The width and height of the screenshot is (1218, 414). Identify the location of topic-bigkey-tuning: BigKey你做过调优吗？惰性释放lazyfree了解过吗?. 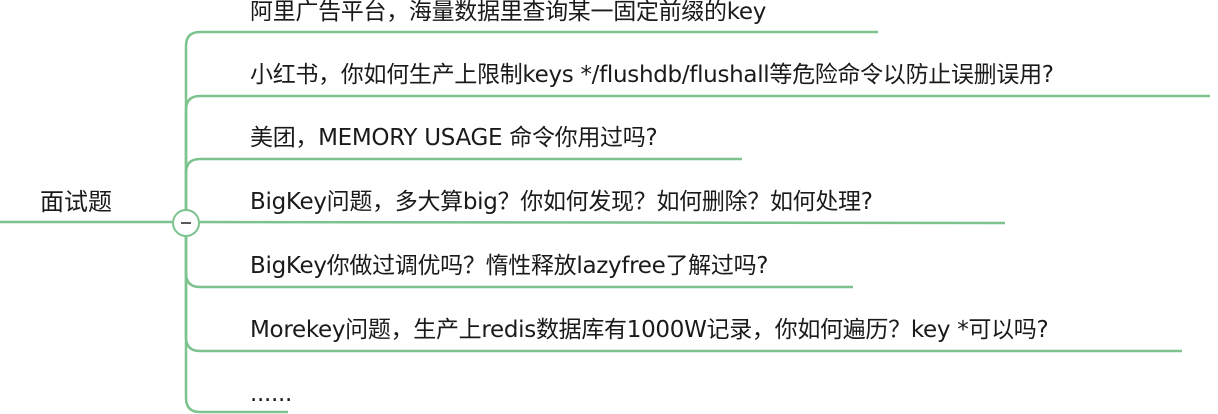
(509, 266).